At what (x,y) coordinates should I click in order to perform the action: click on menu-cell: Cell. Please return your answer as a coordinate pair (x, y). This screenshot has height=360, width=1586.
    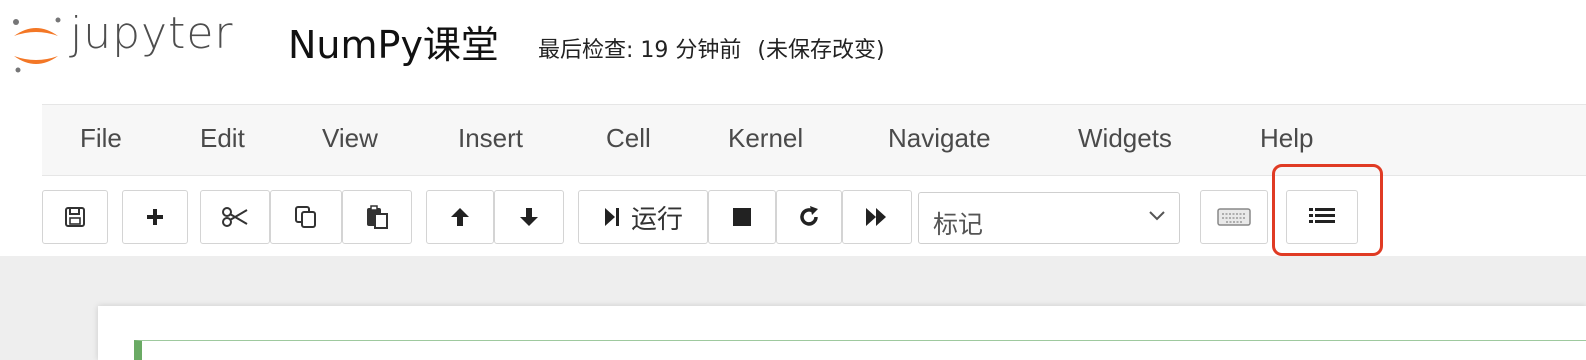
    Looking at the image, I should click on (628, 138).